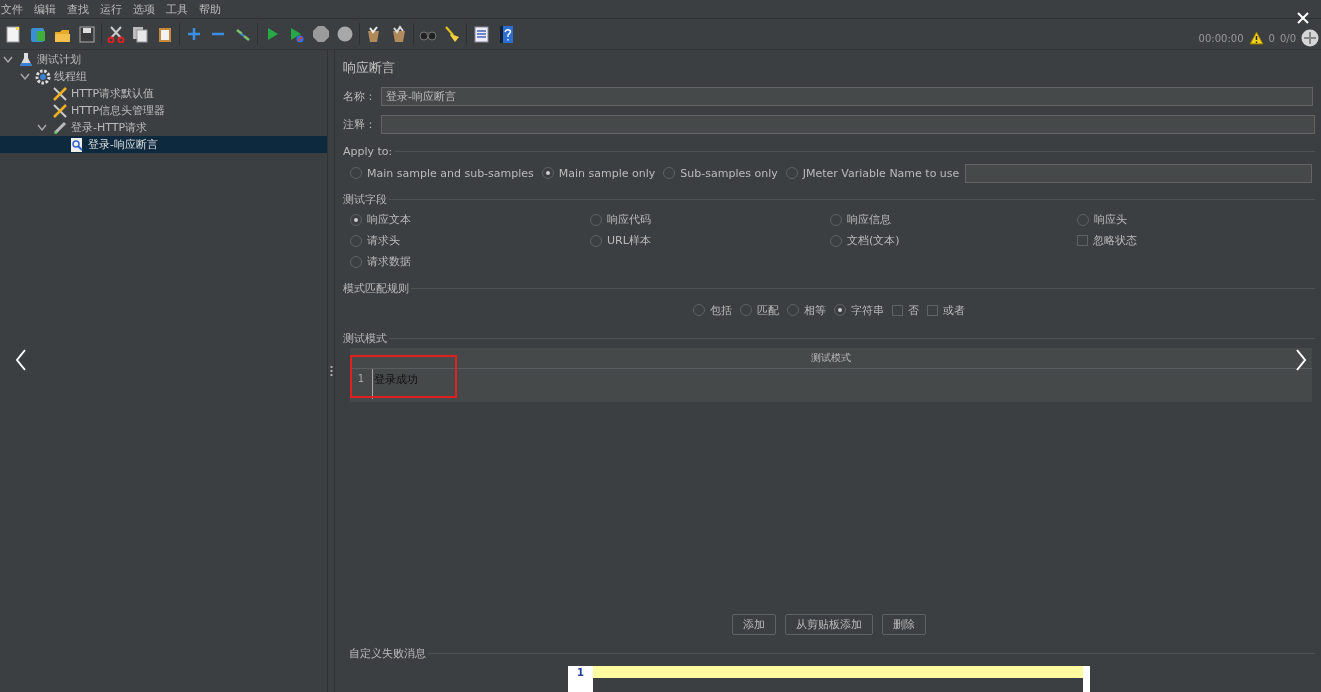 The image size is (1321, 692). I want to click on name-field: 登录-响应断言, so click(847, 96).